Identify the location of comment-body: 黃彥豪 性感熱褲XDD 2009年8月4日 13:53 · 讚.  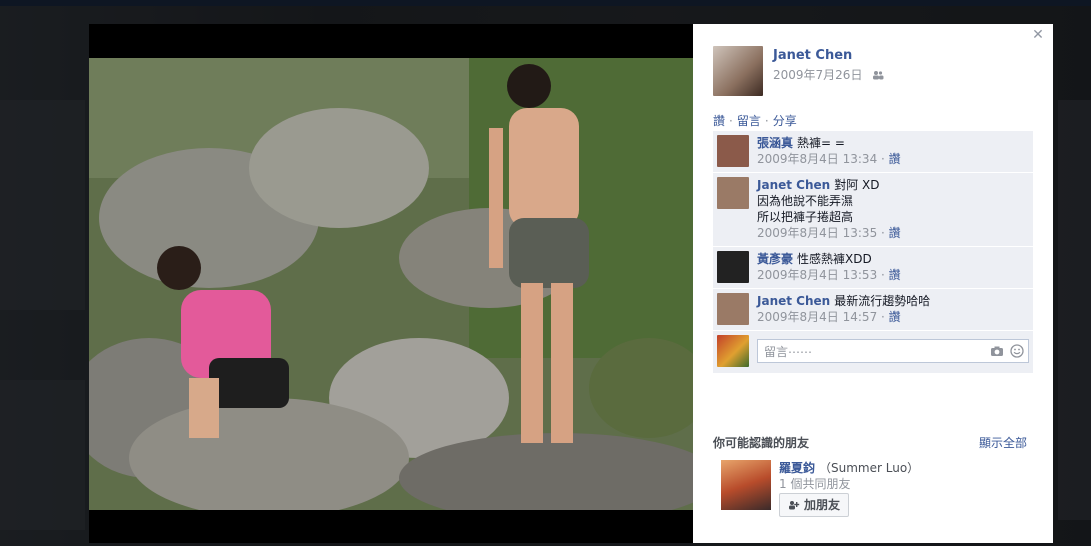
(829, 267).